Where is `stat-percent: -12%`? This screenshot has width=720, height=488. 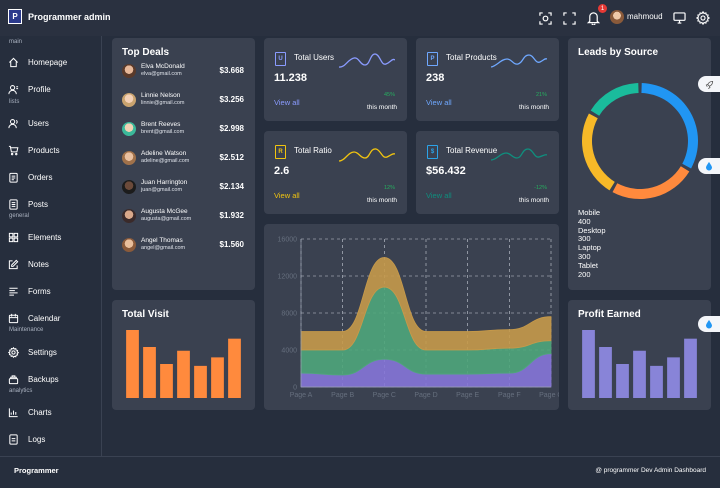 stat-percent: -12% is located at coordinates (540, 188).